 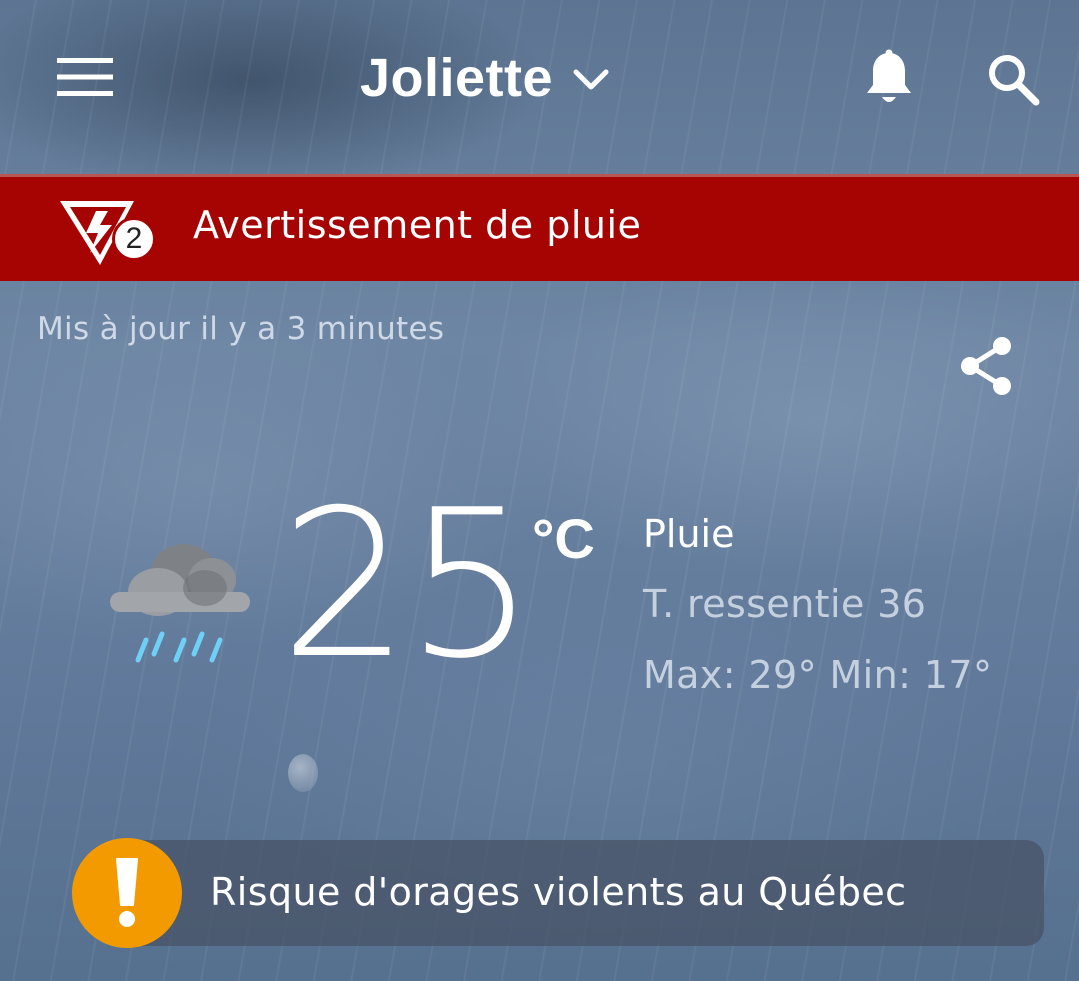 What do you see at coordinates (785, 604) in the screenshot?
I see `feels-like-text: T. ressentie 36` at bounding box center [785, 604].